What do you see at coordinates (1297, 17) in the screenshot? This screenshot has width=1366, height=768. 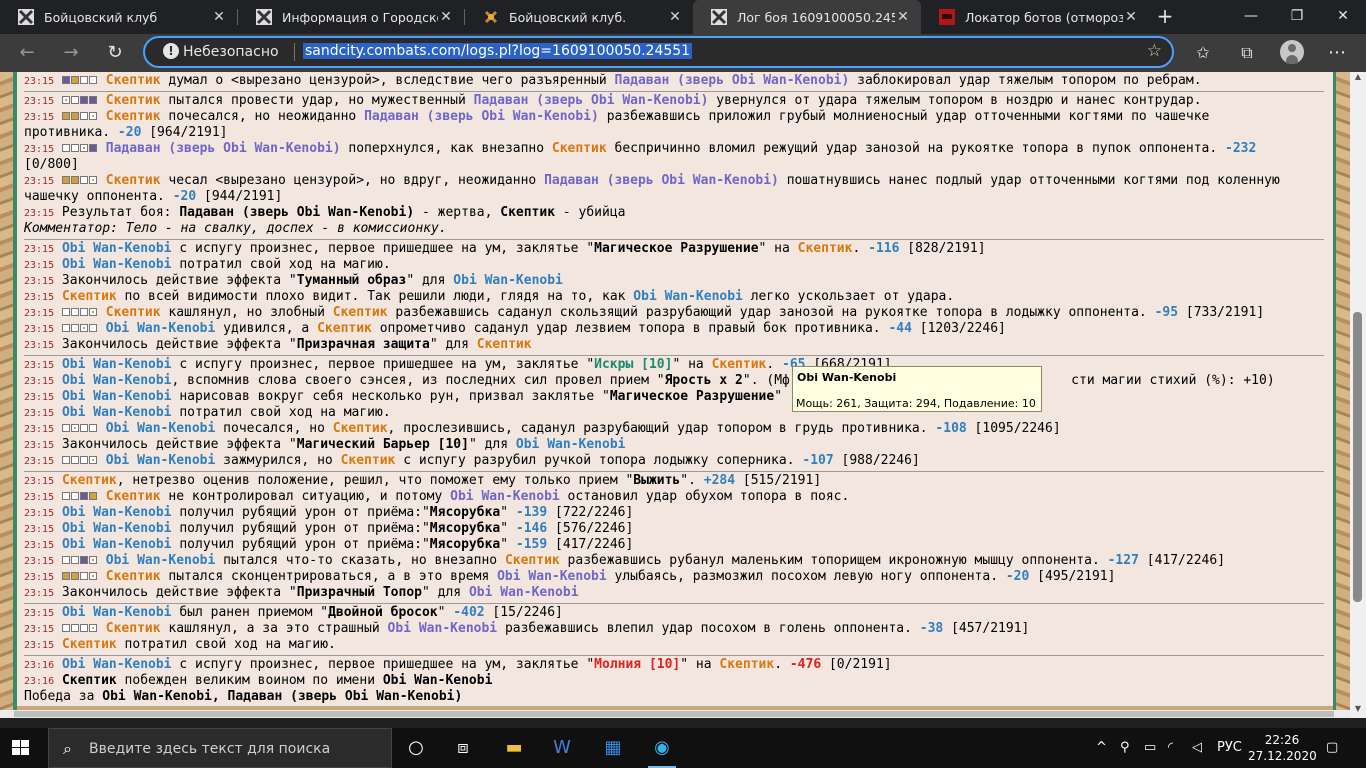 I see `maximize-button: ❐` at bounding box center [1297, 17].